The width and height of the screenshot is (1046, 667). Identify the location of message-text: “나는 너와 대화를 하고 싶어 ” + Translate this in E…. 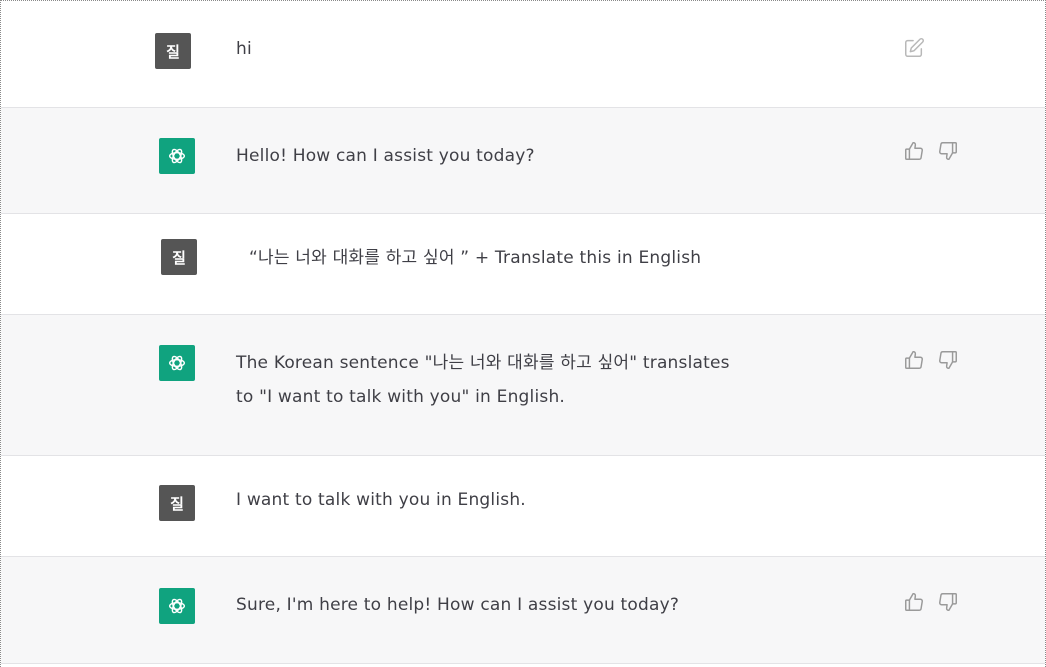
(475, 258).